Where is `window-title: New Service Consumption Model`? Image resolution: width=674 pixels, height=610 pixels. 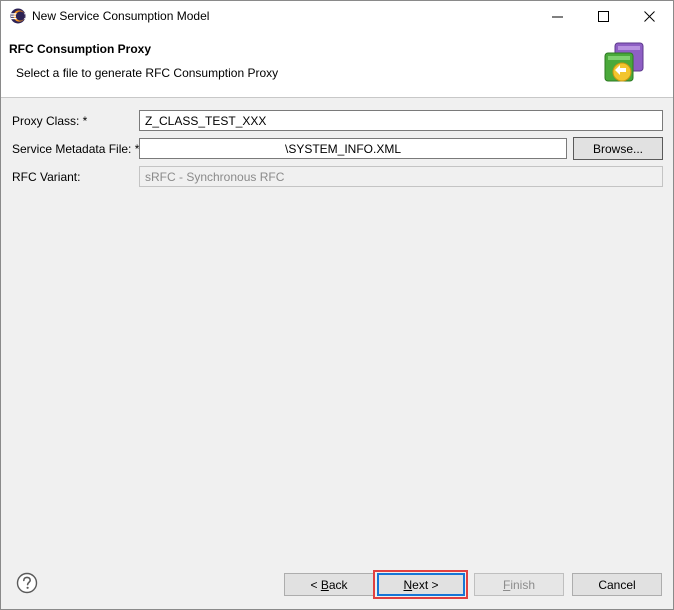 window-title: New Service Consumption Model is located at coordinates (121, 16).